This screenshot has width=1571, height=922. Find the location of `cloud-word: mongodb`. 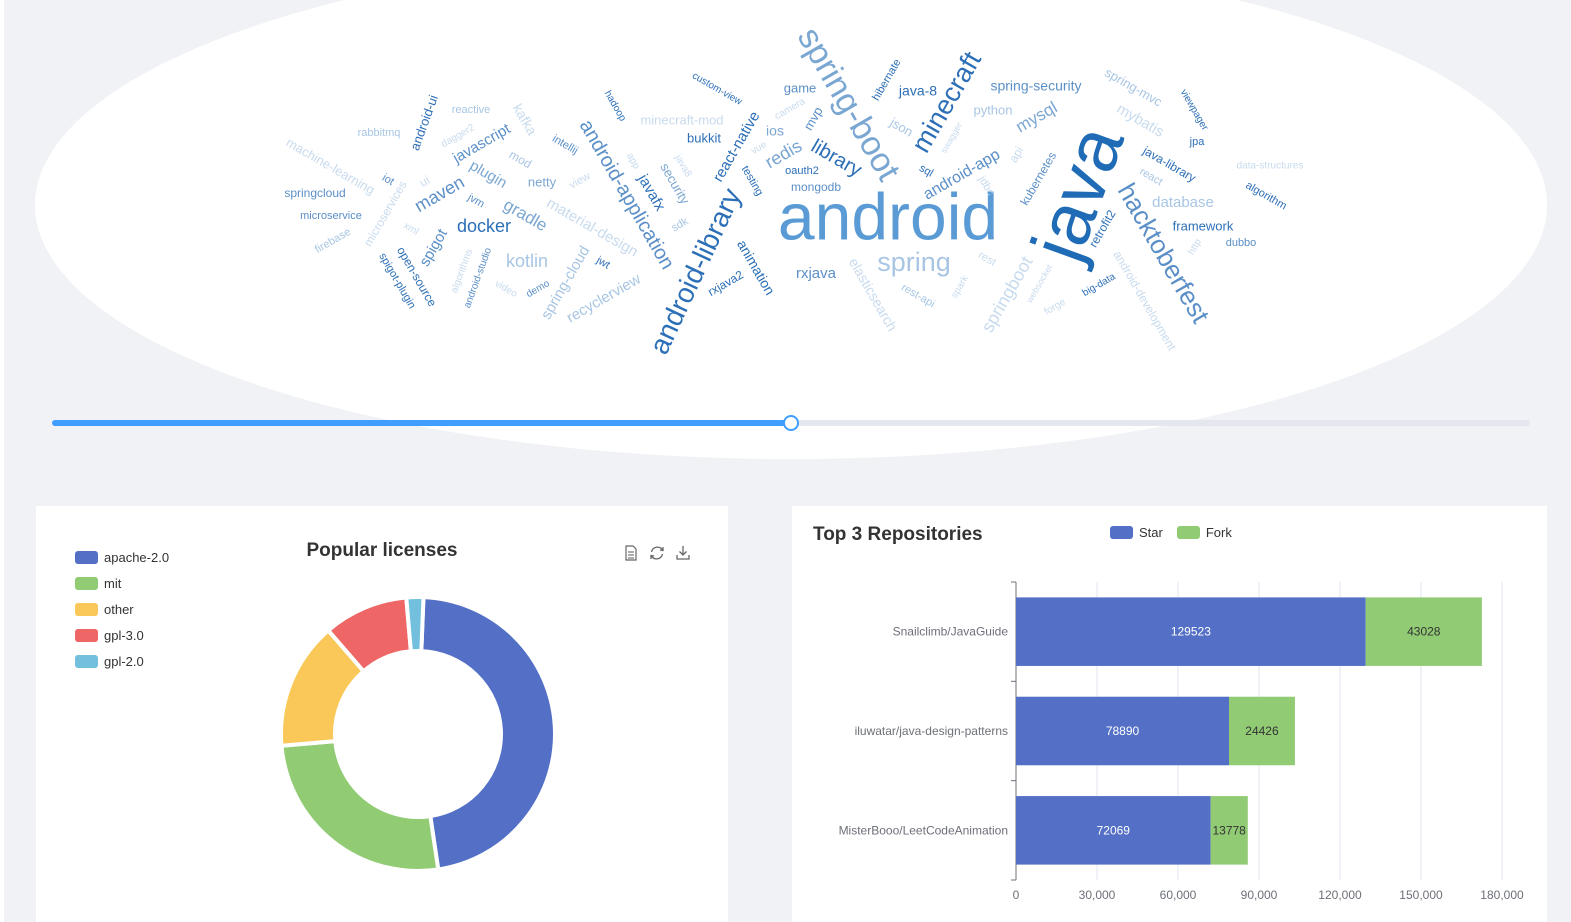

cloud-word: mongodb is located at coordinates (816, 187).